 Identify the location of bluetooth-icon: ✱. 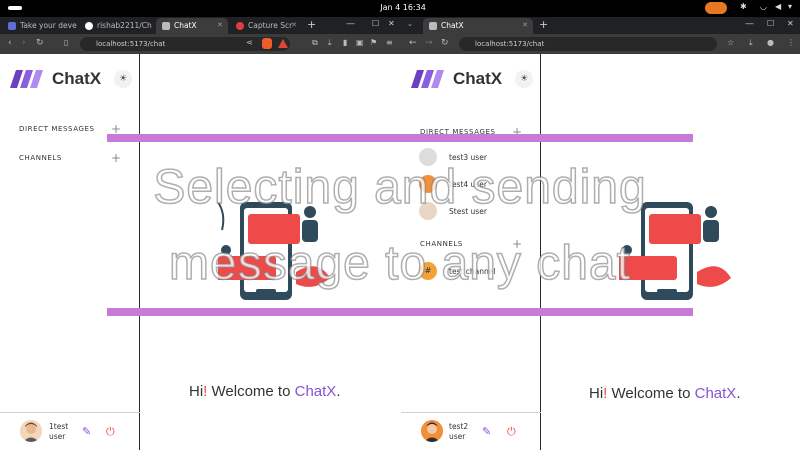
(743, 6).